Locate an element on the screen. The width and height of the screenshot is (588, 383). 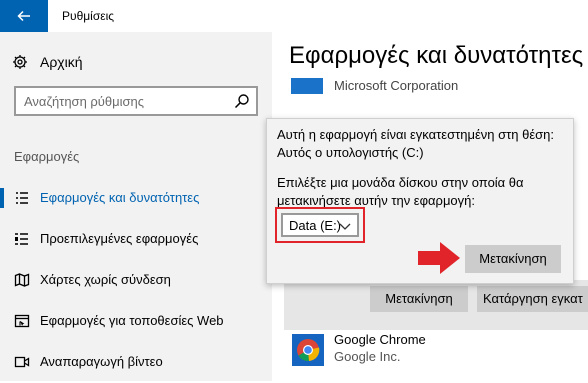
sidebar-item-offline-maps: Χάρτες χωρίς σύνδεση is located at coordinates (136, 280).